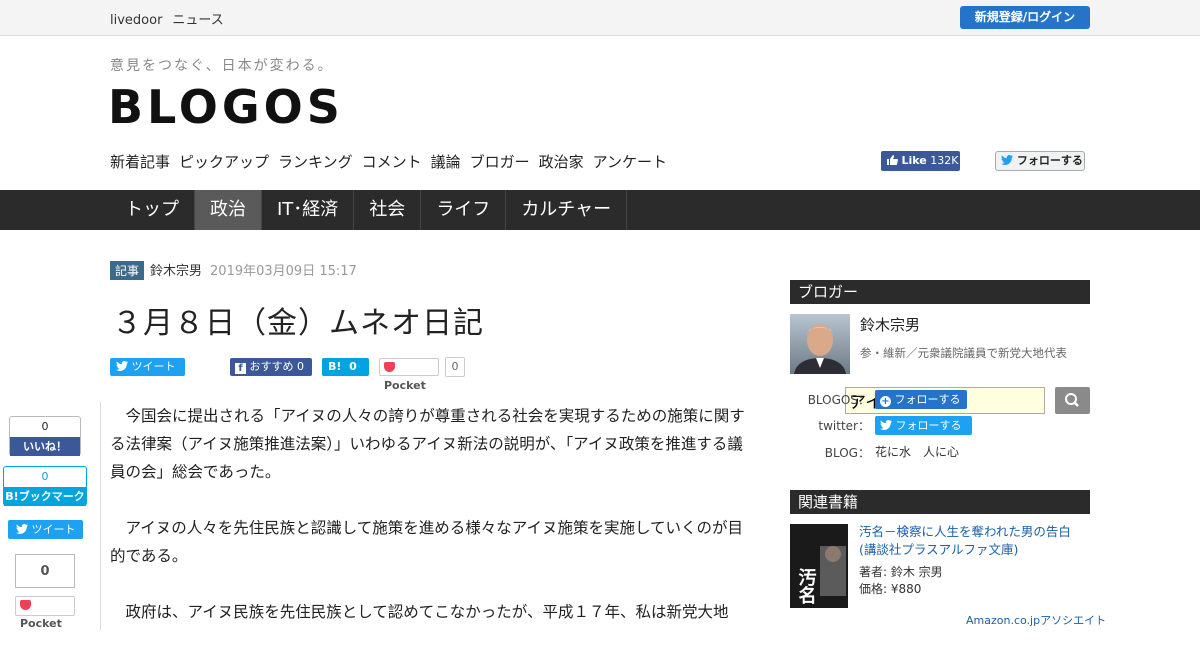  What do you see at coordinates (127, 270) in the screenshot?
I see `article-tag: 記事` at bounding box center [127, 270].